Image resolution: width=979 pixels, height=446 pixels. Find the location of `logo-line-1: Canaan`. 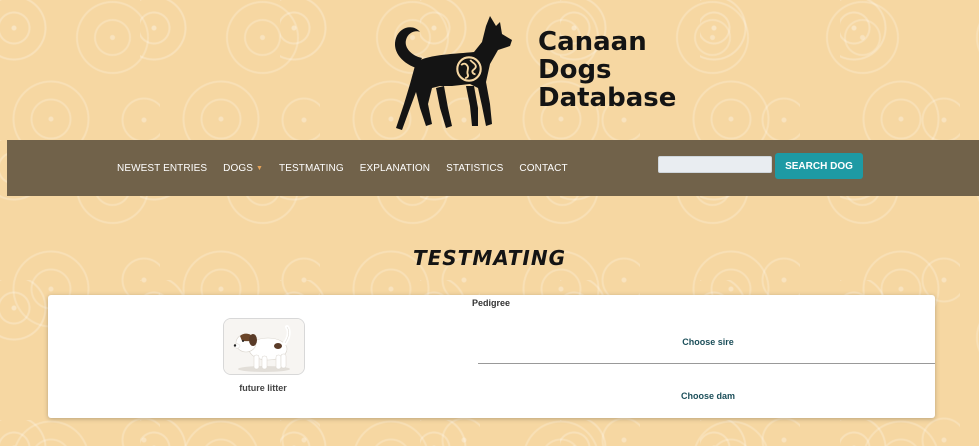

logo-line-1: Canaan is located at coordinates (592, 42).